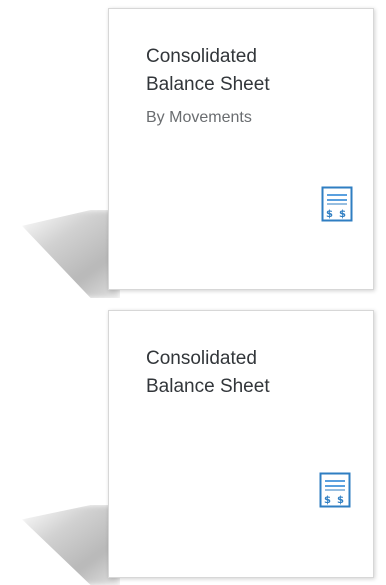 The width and height of the screenshot is (386, 585). What do you see at coordinates (199, 117) in the screenshot?
I see `tile-subtitle: By Movements` at bounding box center [199, 117].